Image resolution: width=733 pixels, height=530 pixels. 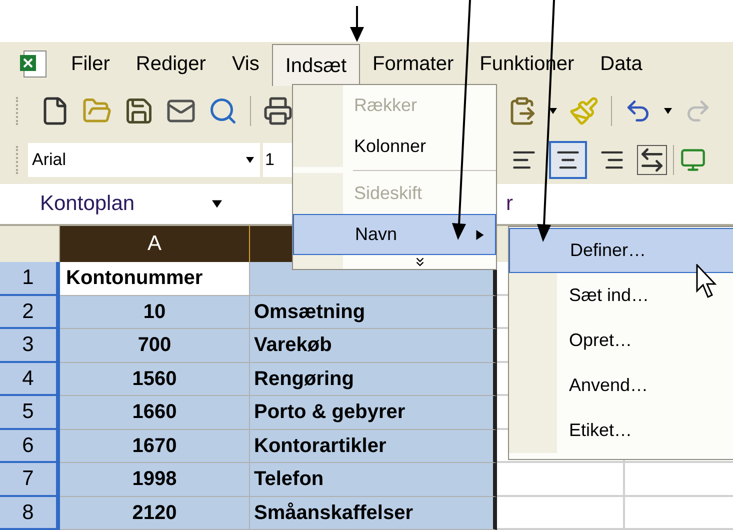 I want to click on table-cell-text: Småanskaffelser, so click(x=333, y=513).